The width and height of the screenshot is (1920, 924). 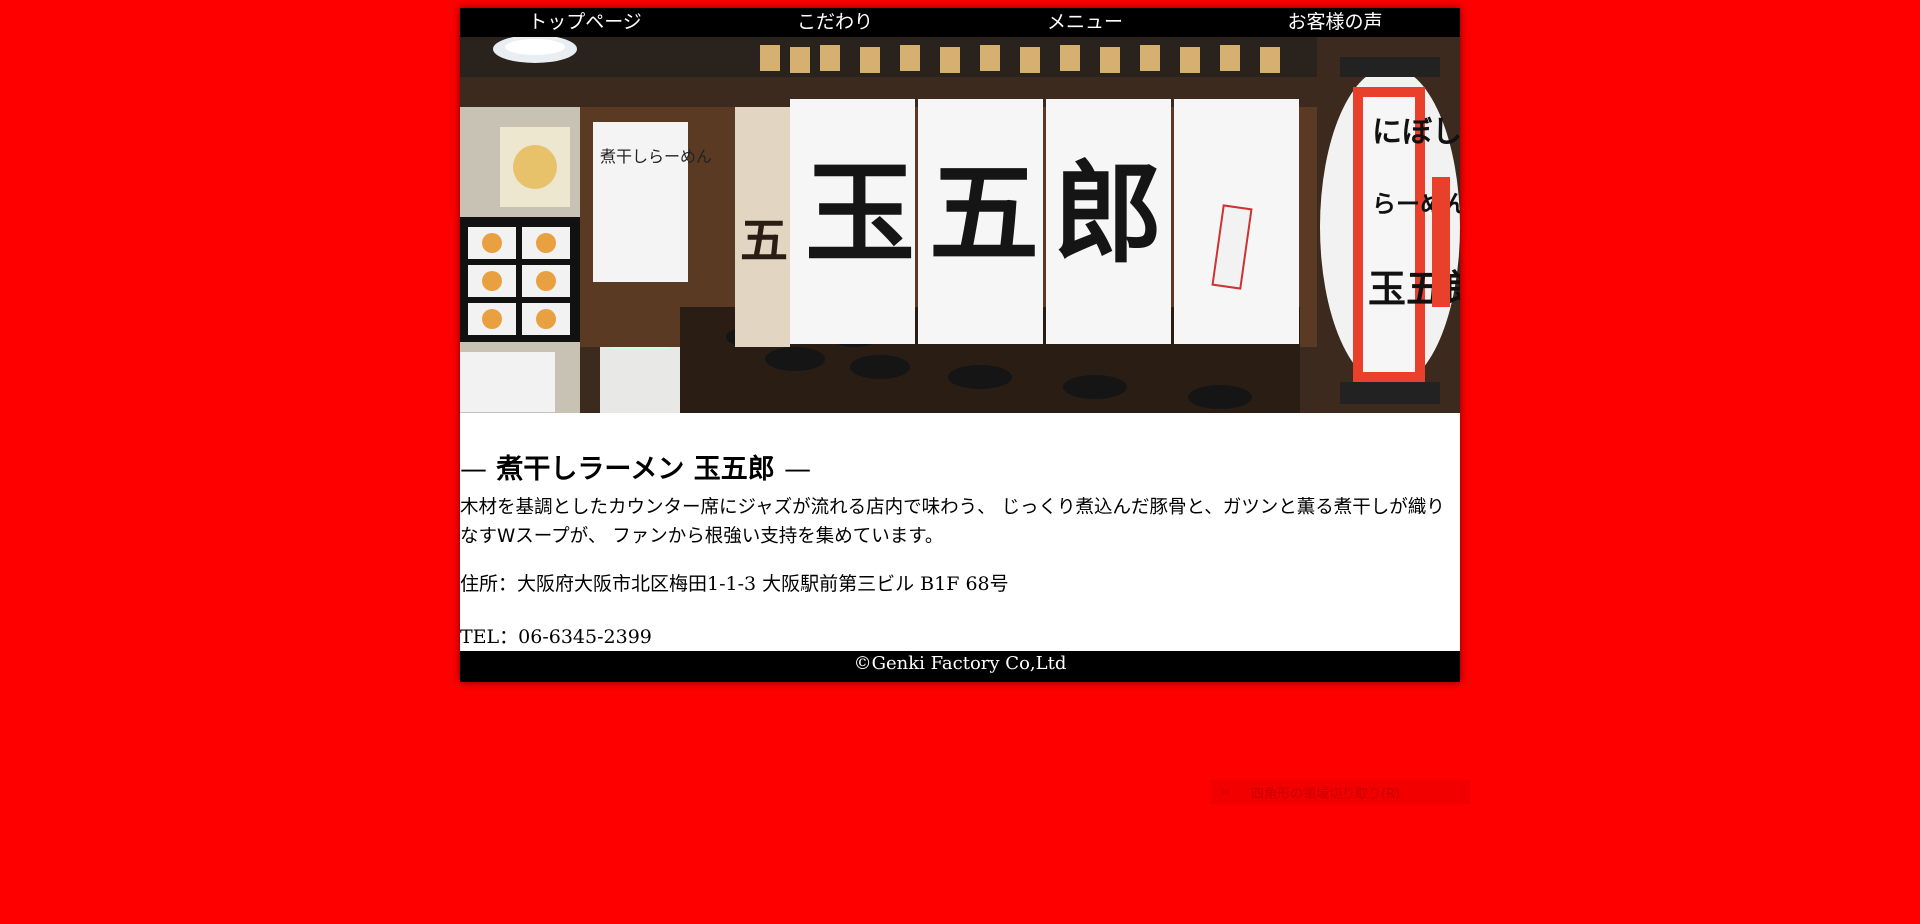 What do you see at coordinates (656, 156) in the screenshot?
I see `svg-text: 煮干しらーめん` at bounding box center [656, 156].